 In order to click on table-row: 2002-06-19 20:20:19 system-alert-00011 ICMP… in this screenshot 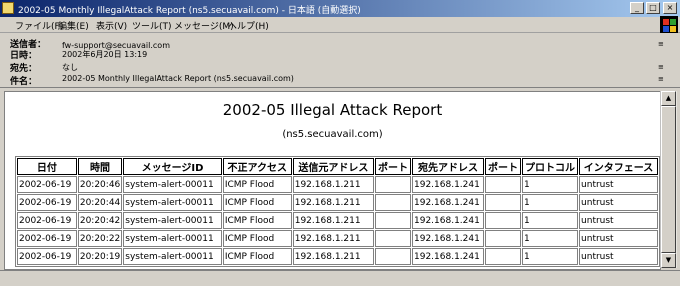, I will do `click(337, 256)`.